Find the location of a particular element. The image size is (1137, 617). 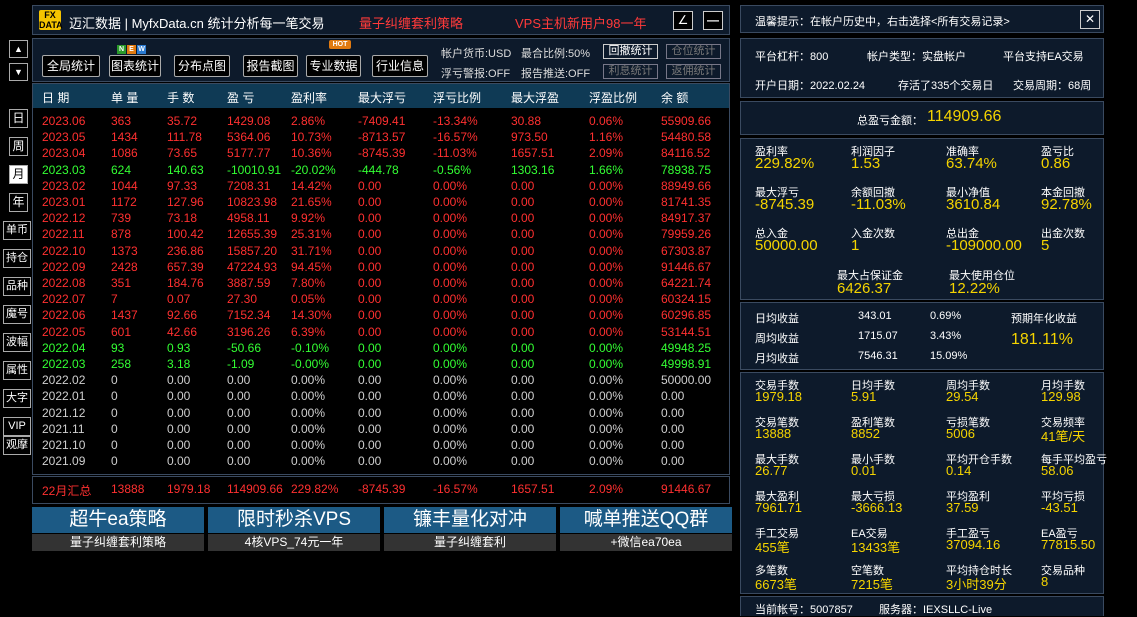

close-icon: ✕ is located at coordinates (1090, 19).